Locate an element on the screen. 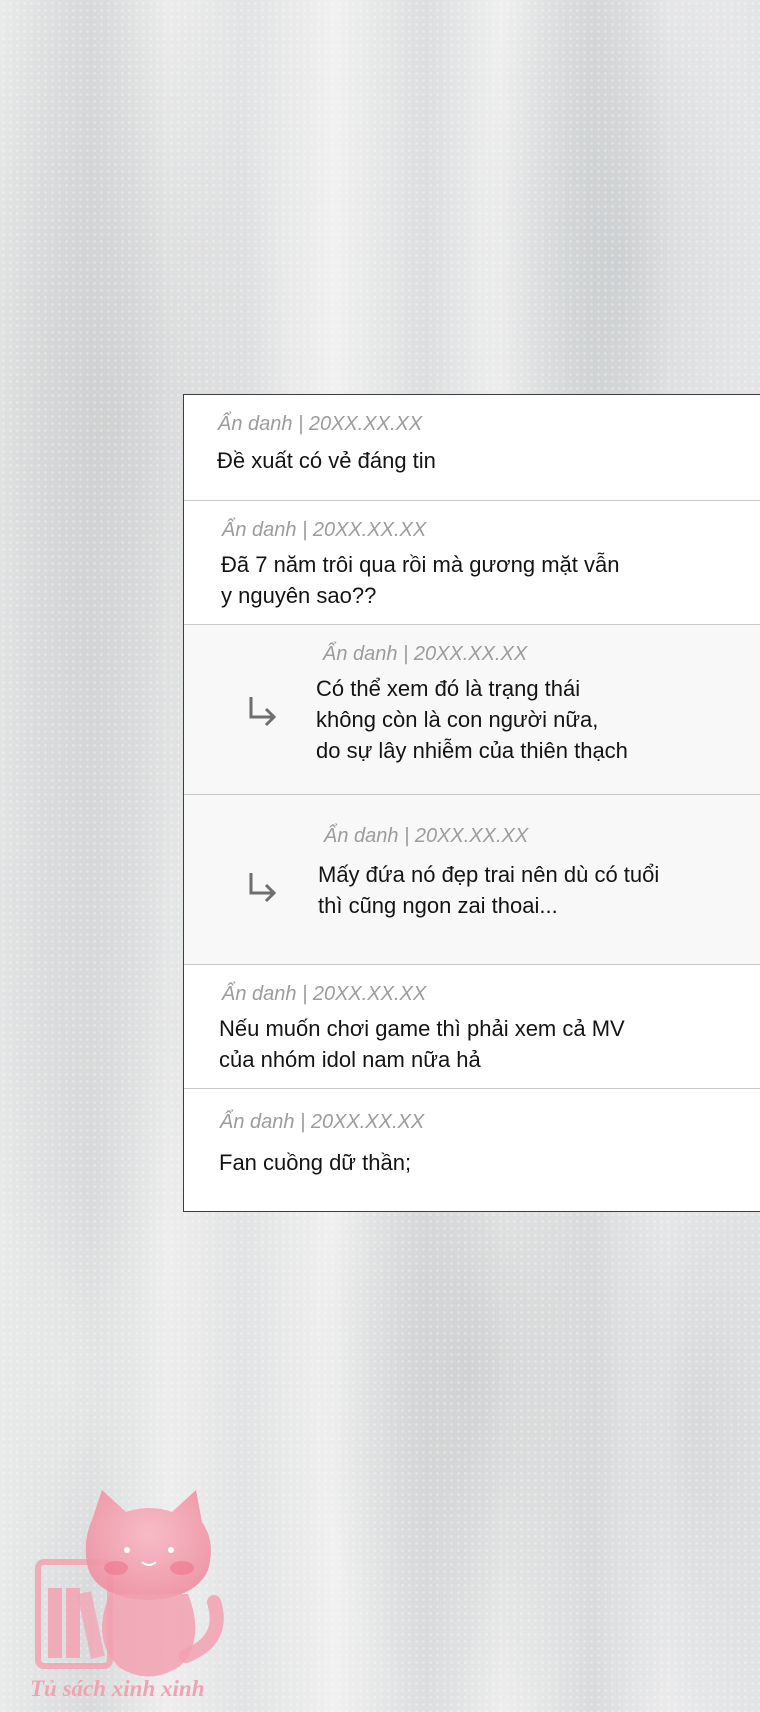  comment-row: Ẩn danh | 20XX.XX.XX Fan cuồng dữ thần; is located at coordinates (472, 1151).